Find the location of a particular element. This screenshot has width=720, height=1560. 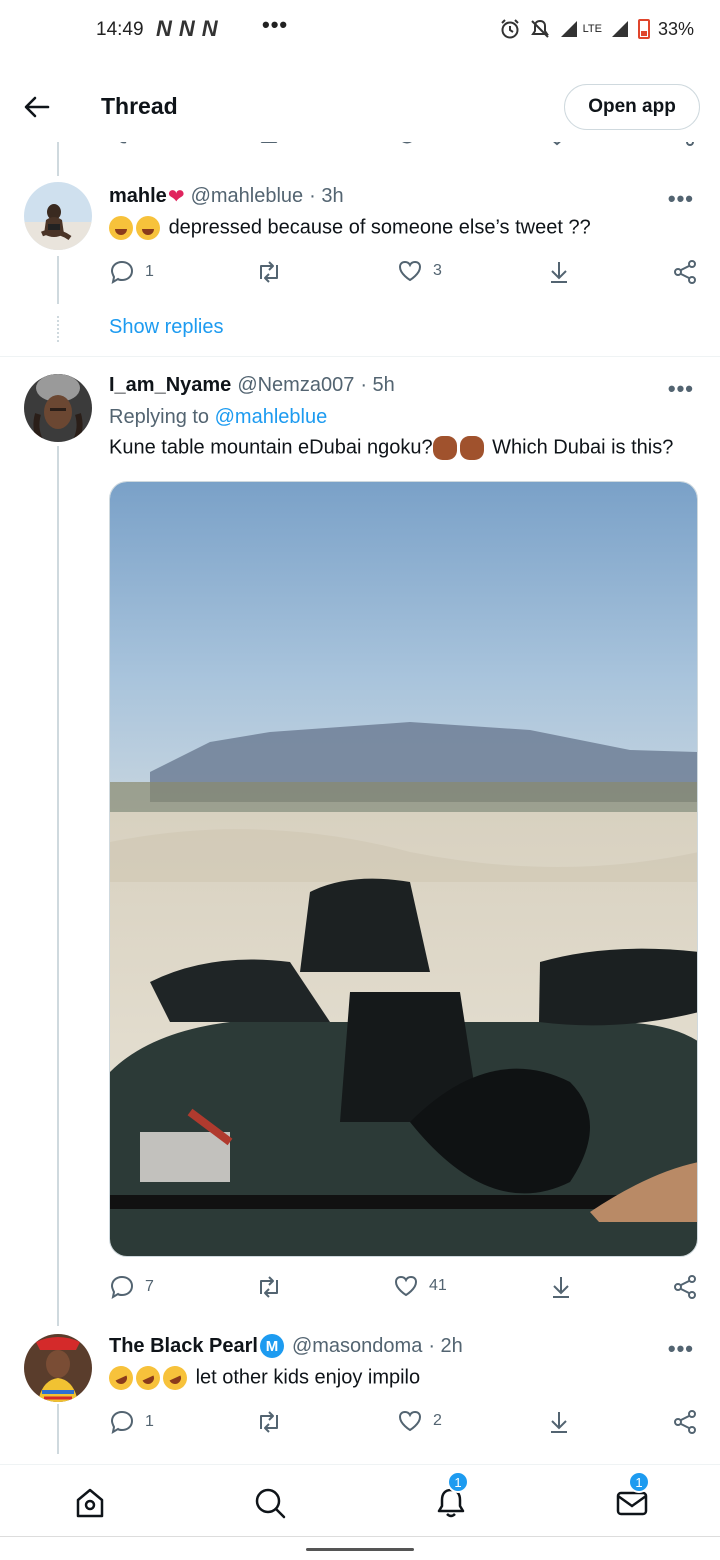

retweet-button is located at coordinates (269, 1422).